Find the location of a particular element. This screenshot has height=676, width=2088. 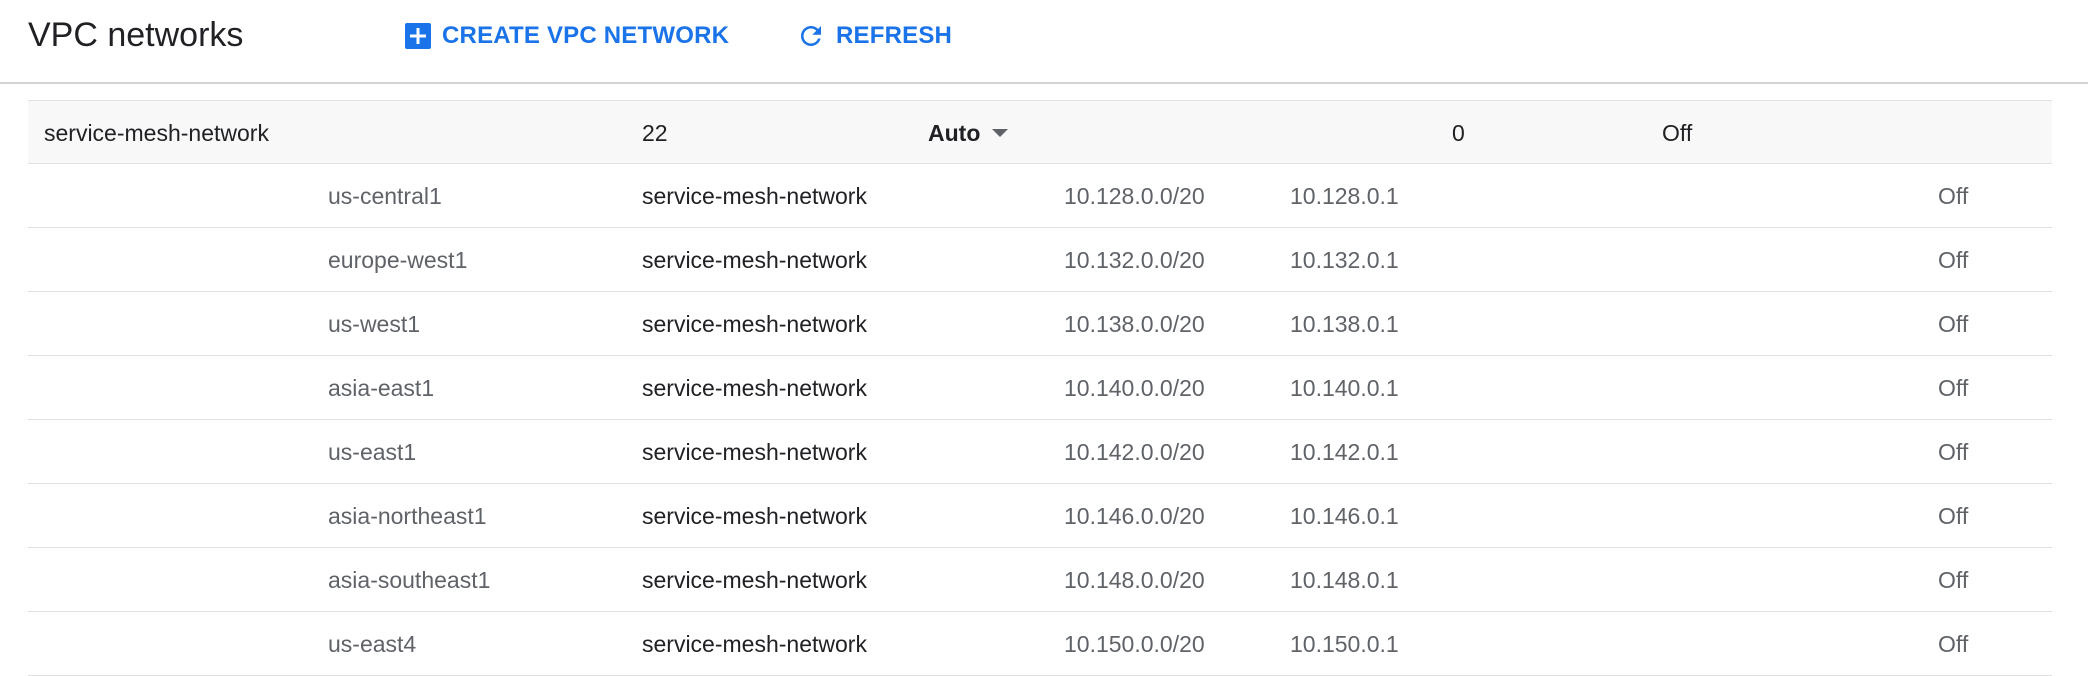

subnet-gateway: 10.148.0.1 is located at coordinates (1344, 580).